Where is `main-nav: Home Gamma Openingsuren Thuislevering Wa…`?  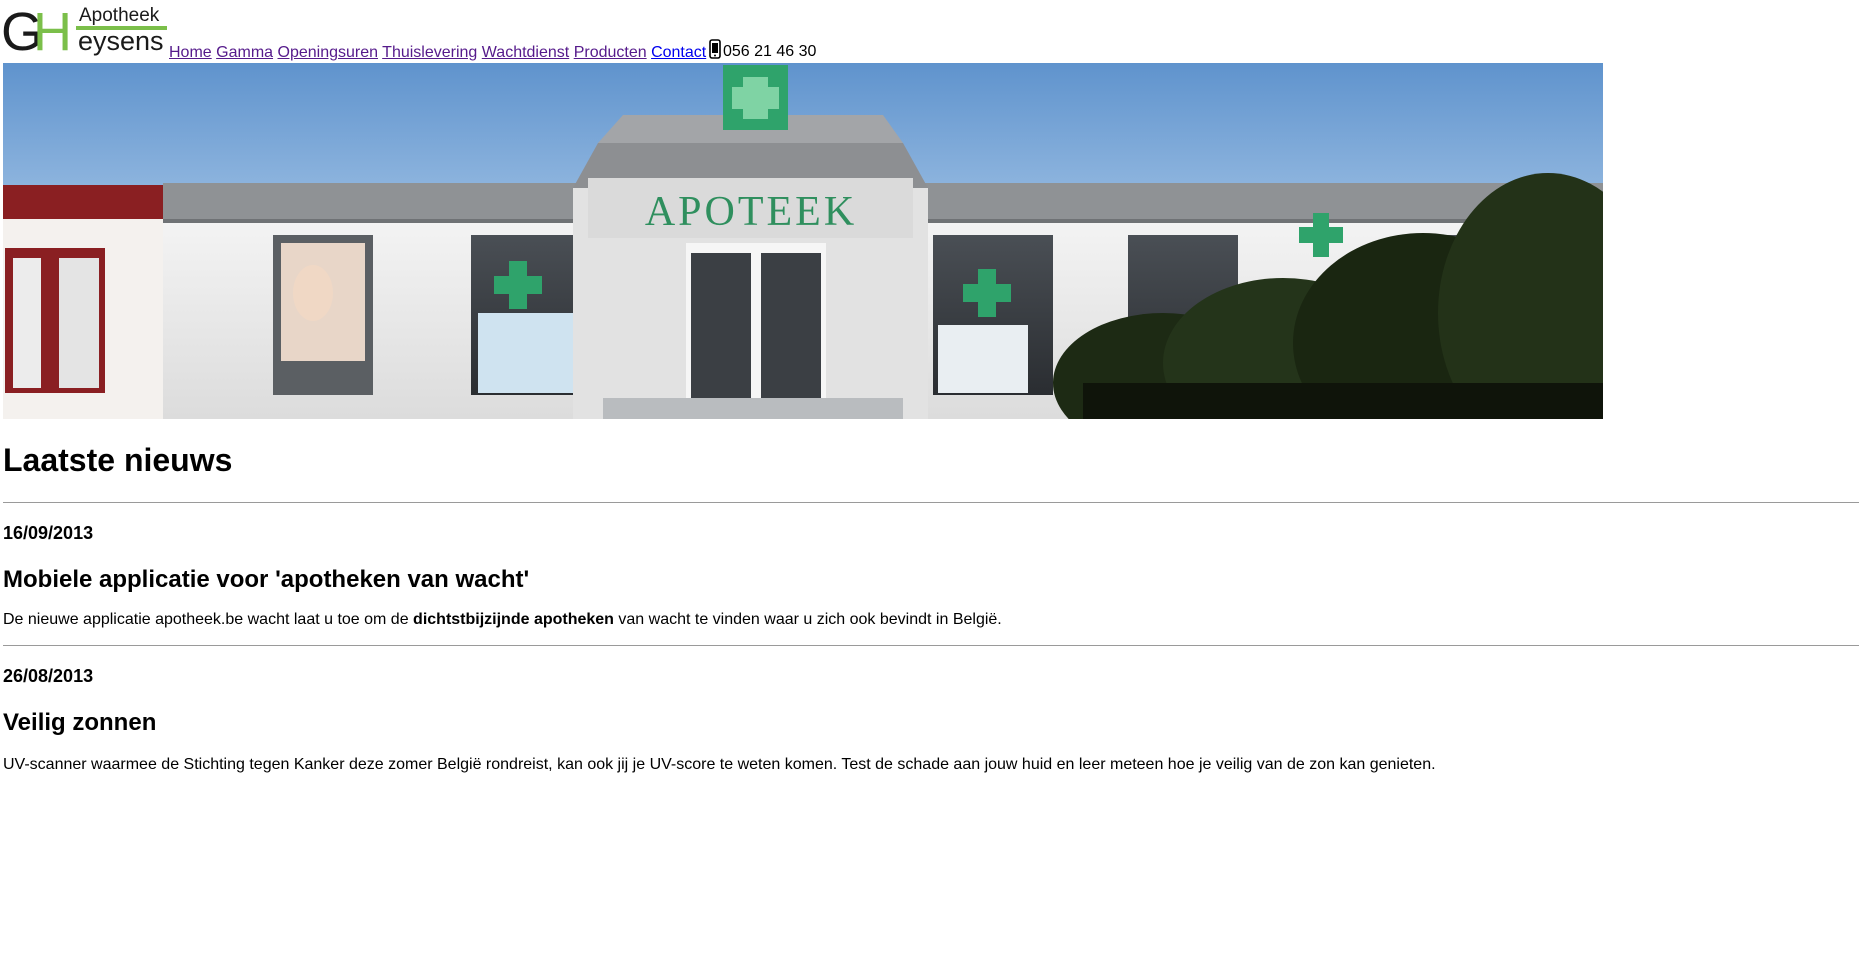 main-nav: Home Gamma Openingsuren Thuislevering Wa… is located at coordinates (437, 53).